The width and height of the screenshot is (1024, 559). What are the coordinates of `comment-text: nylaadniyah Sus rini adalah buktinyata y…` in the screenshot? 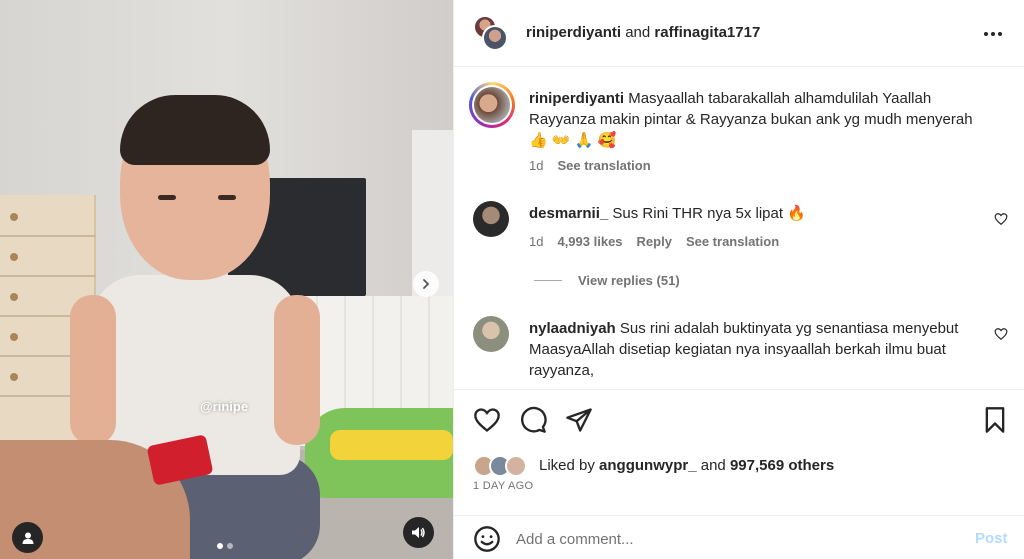 It's located at (759, 349).